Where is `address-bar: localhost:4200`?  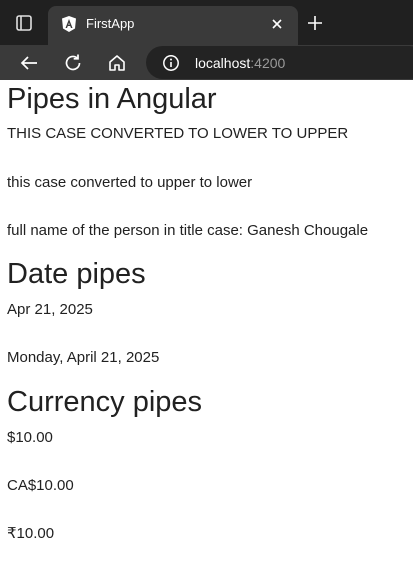 address-bar: localhost:4200 is located at coordinates (279, 62).